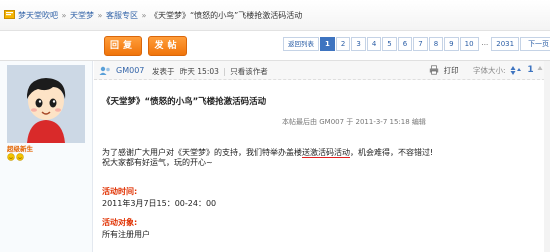 The height and width of the screenshot is (252, 550). What do you see at coordinates (451, 70) in the screenshot?
I see `print-link: 打印` at bounding box center [451, 70].